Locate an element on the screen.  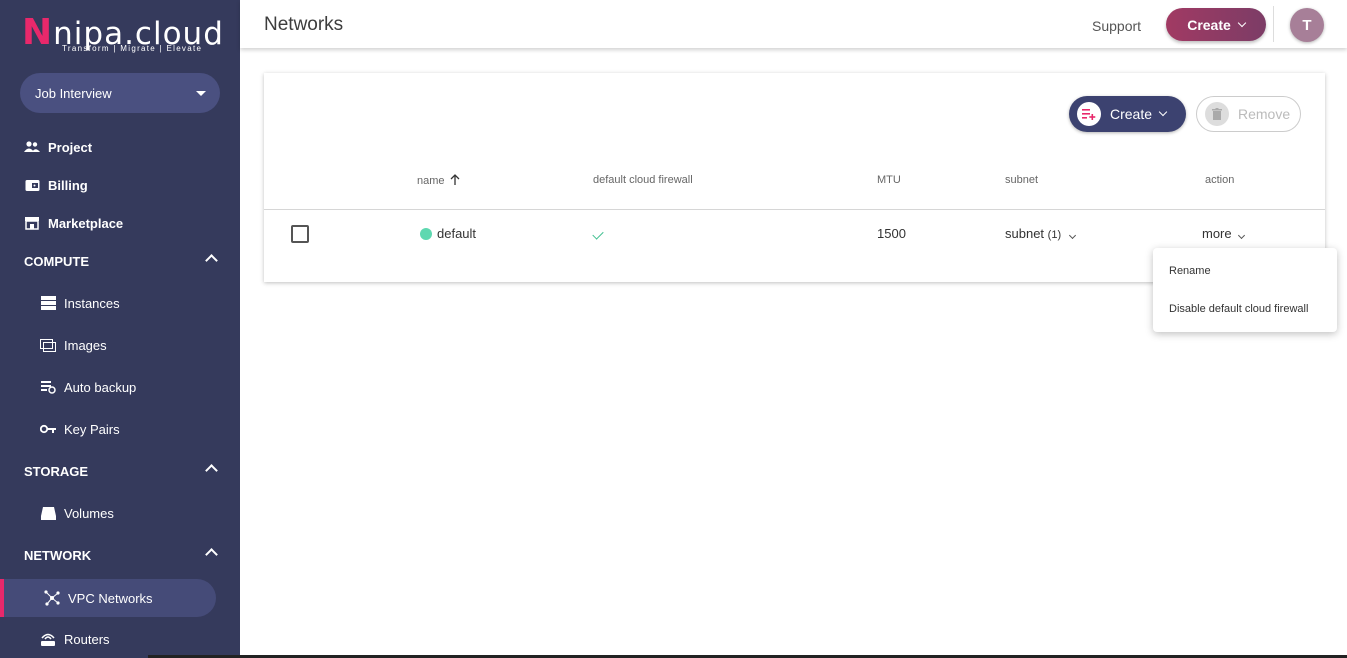
sidebar-item-label: Marketplace is located at coordinates (86, 223).